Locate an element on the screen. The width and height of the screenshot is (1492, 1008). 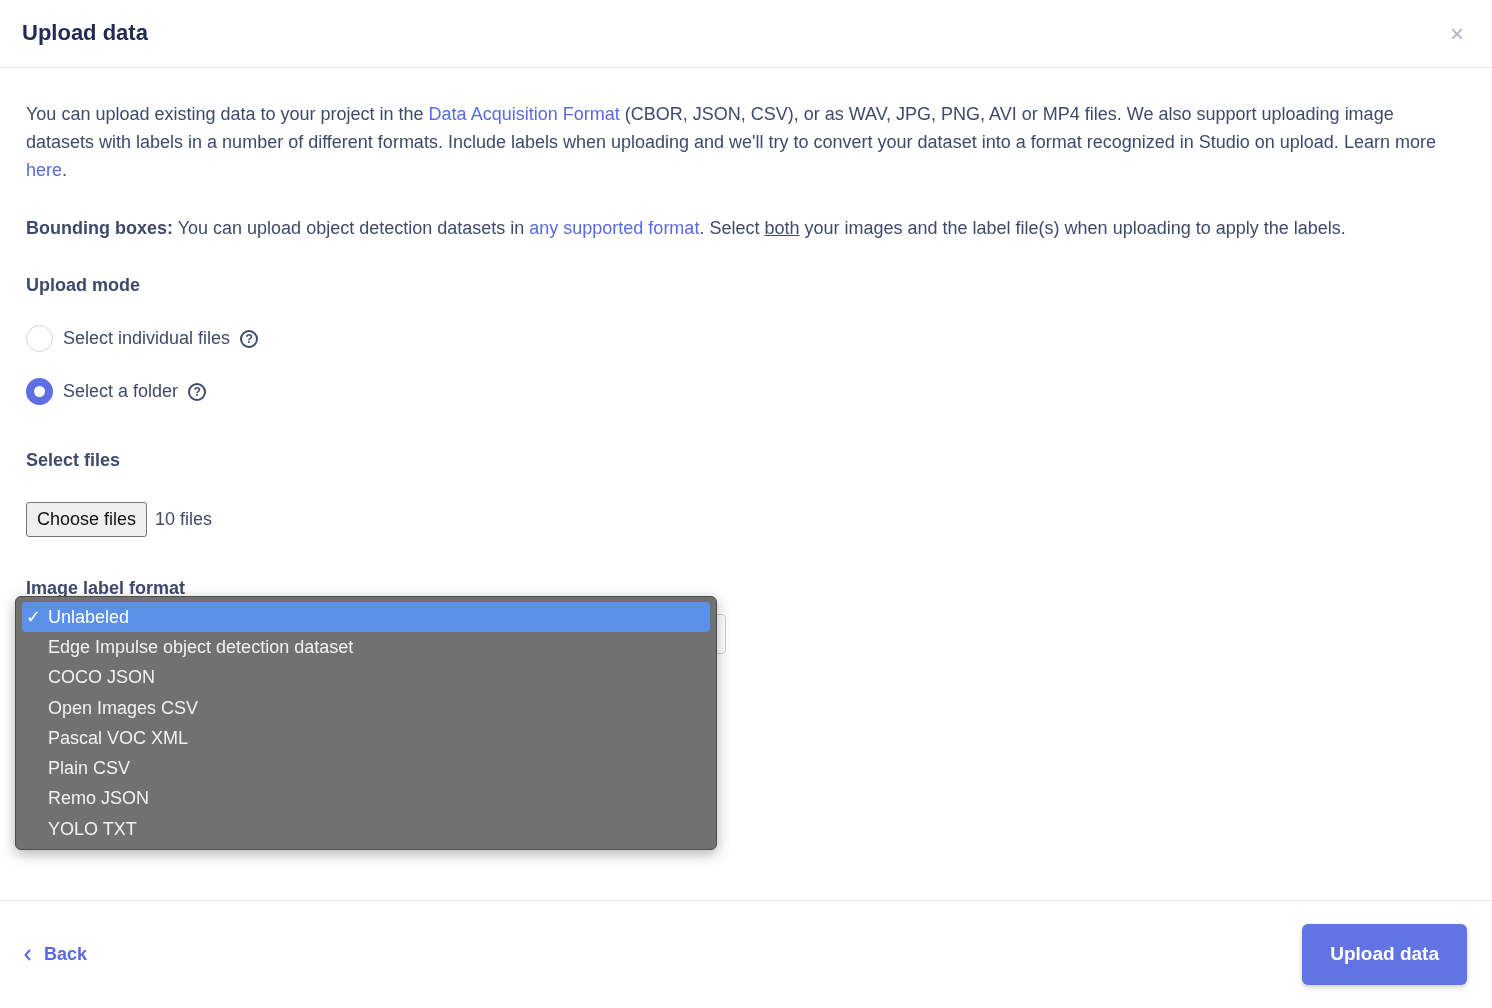
dropdown-option: COCO JSON is located at coordinates (366, 677).